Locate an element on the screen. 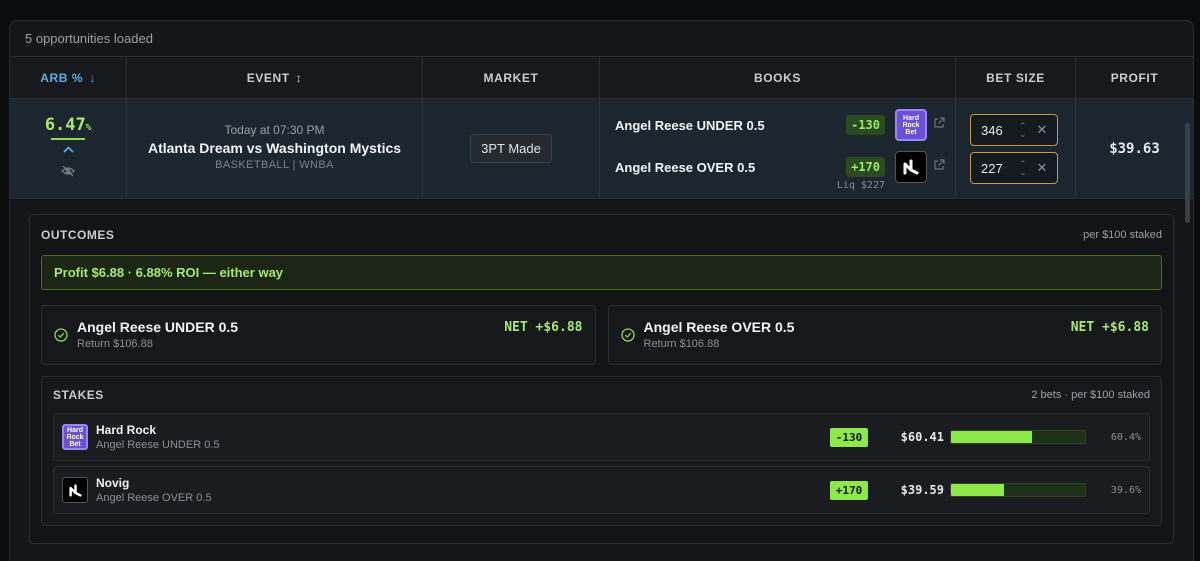  stake-values: -130 $60.41 60.4% is located at coordinates (985, 437).